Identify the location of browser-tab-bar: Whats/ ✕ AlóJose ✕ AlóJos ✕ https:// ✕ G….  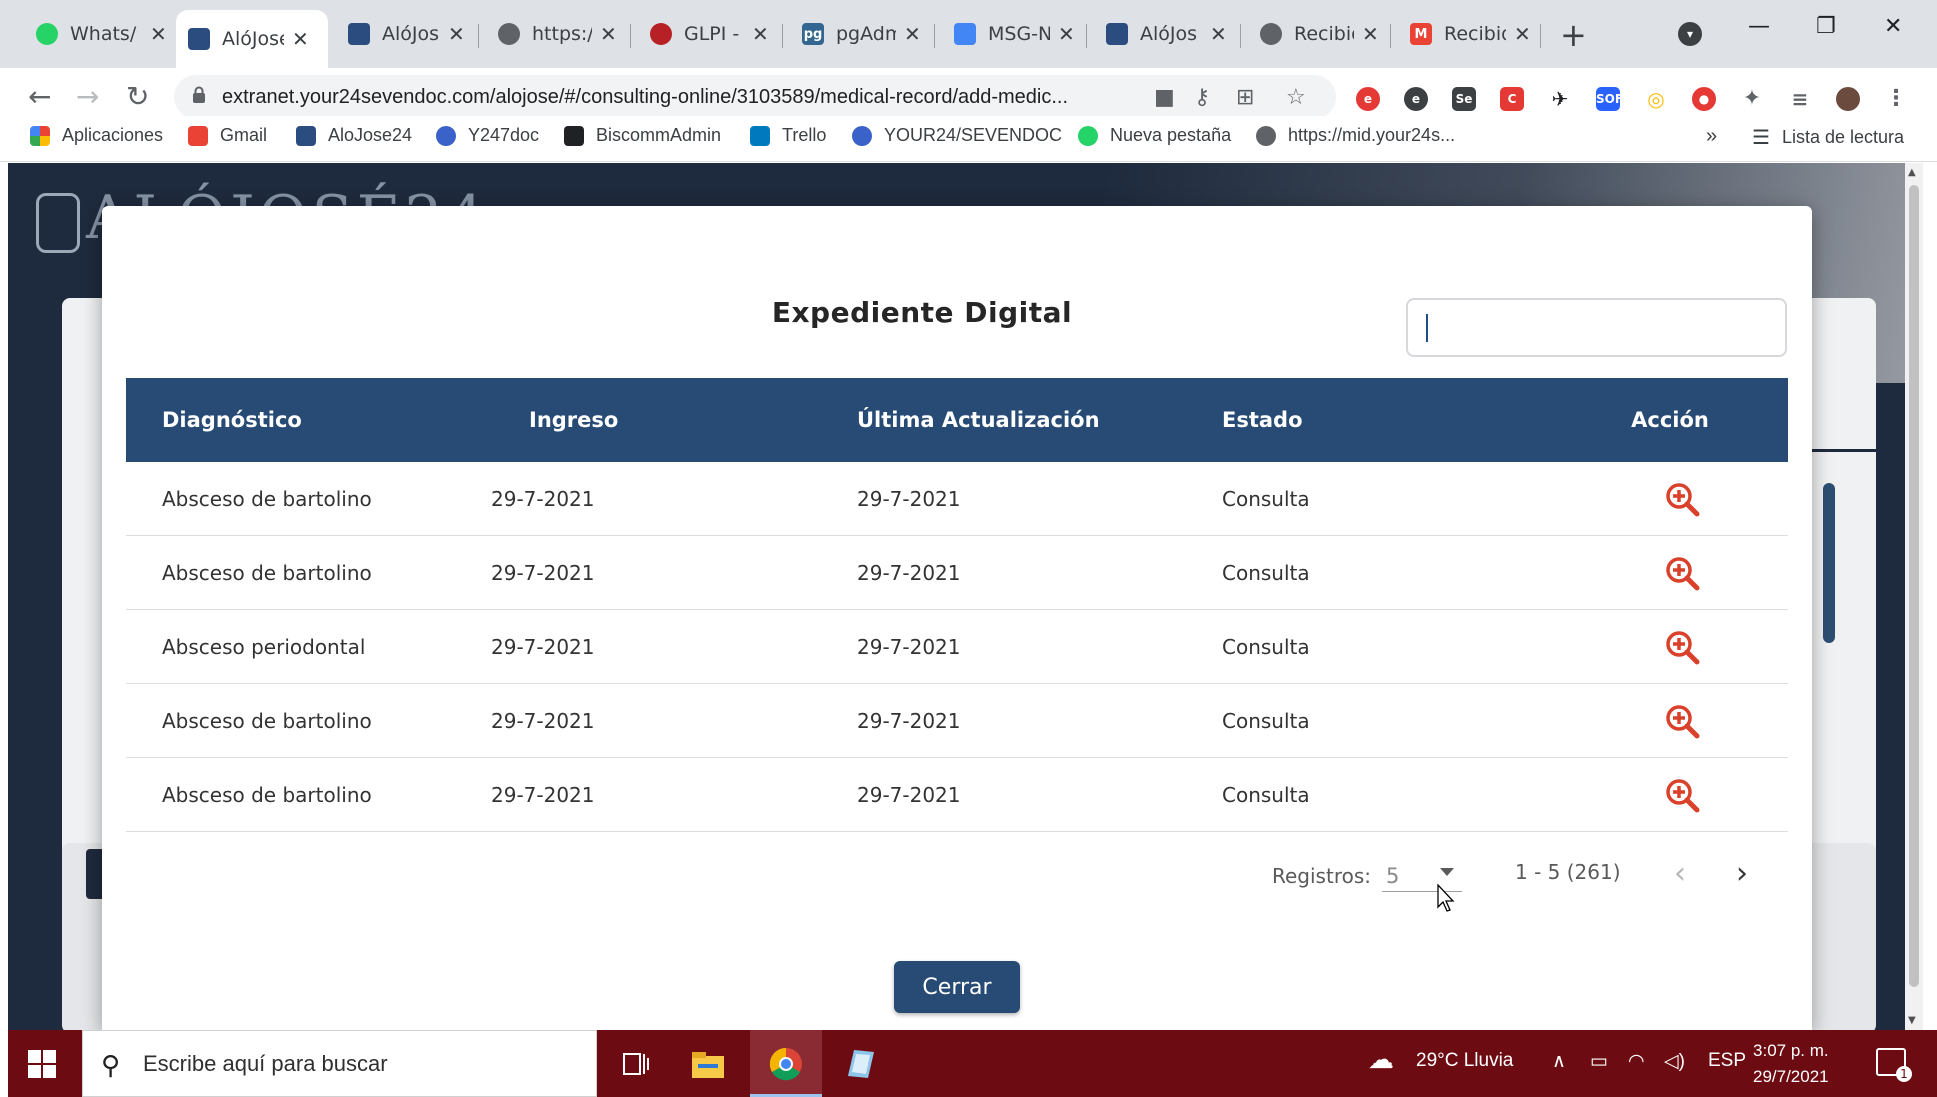
(968, 34).